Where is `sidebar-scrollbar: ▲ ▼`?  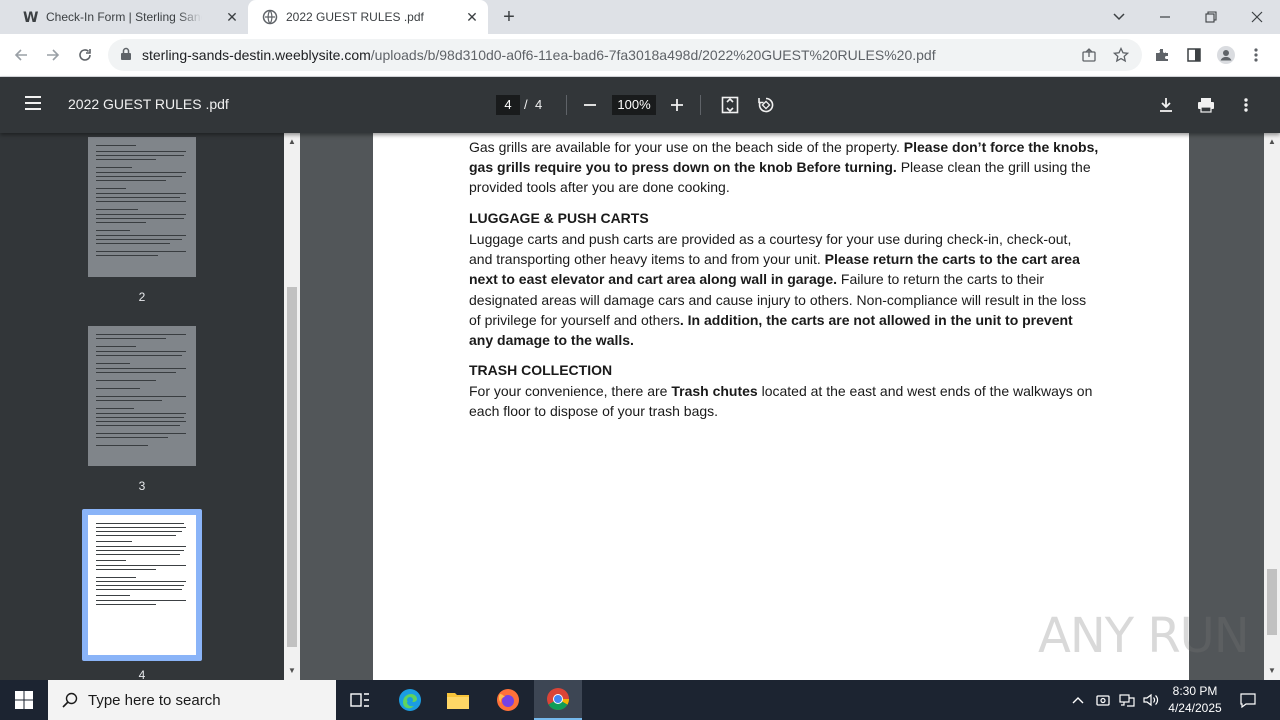 sidebar-scrollbar: ▲ ▼ is located at coordinates (292, 406).